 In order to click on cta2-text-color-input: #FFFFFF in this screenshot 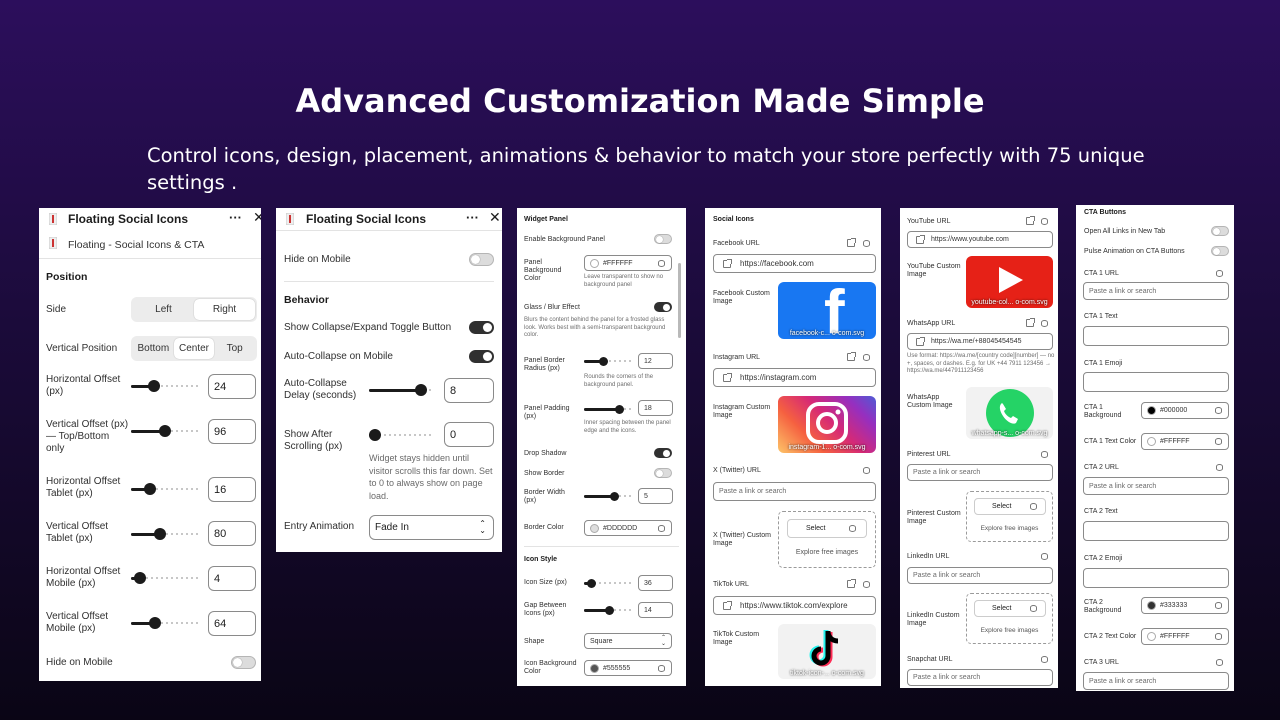, I will do `click(1185, 636)`.